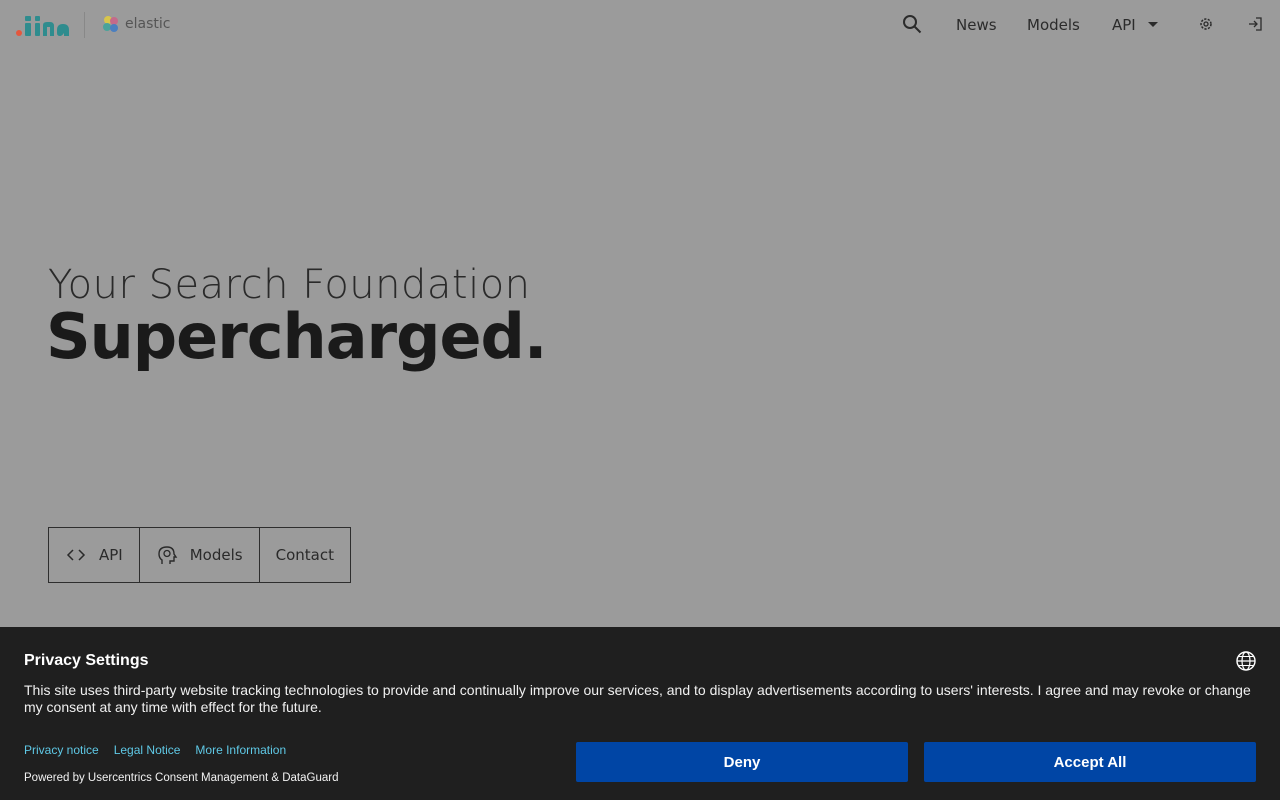 Image resolution: width=1280 pixels, height=800 pixels. What do you see at coordinates (1153, 24) in the screenshot?
I see `chevron-down-icon` at bounding box center [1153, 24].